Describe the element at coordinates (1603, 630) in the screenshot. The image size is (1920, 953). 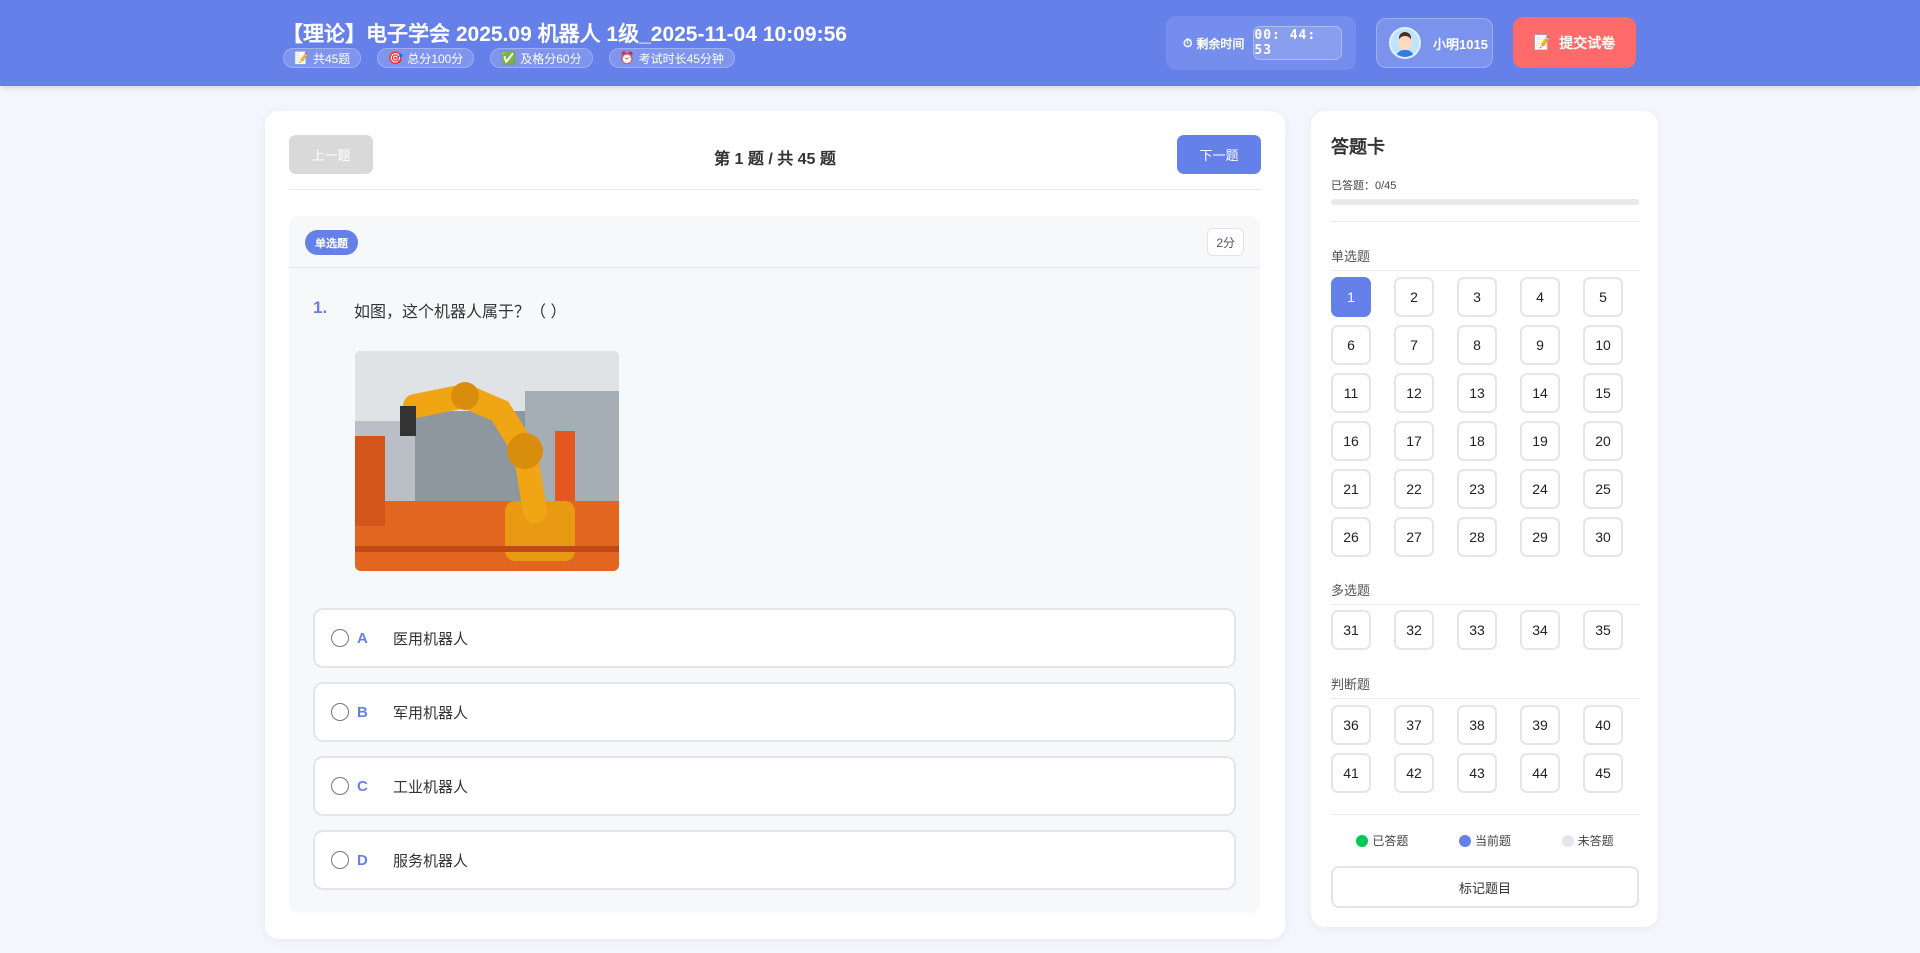
I see `question-nav-35: 35` at that location.